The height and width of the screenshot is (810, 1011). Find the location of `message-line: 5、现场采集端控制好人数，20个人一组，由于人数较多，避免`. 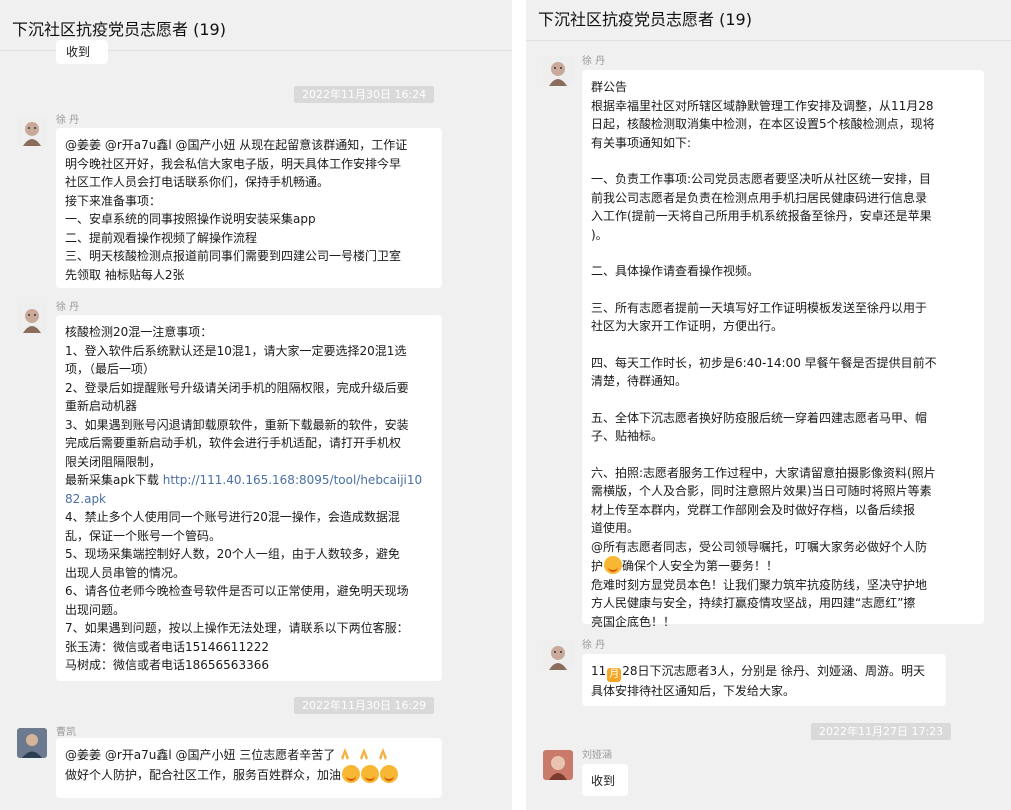

message-line: 5、现场采集端控制好人数，20个人一组，由于人数较多，避免 is located at coordinates (232, 554).